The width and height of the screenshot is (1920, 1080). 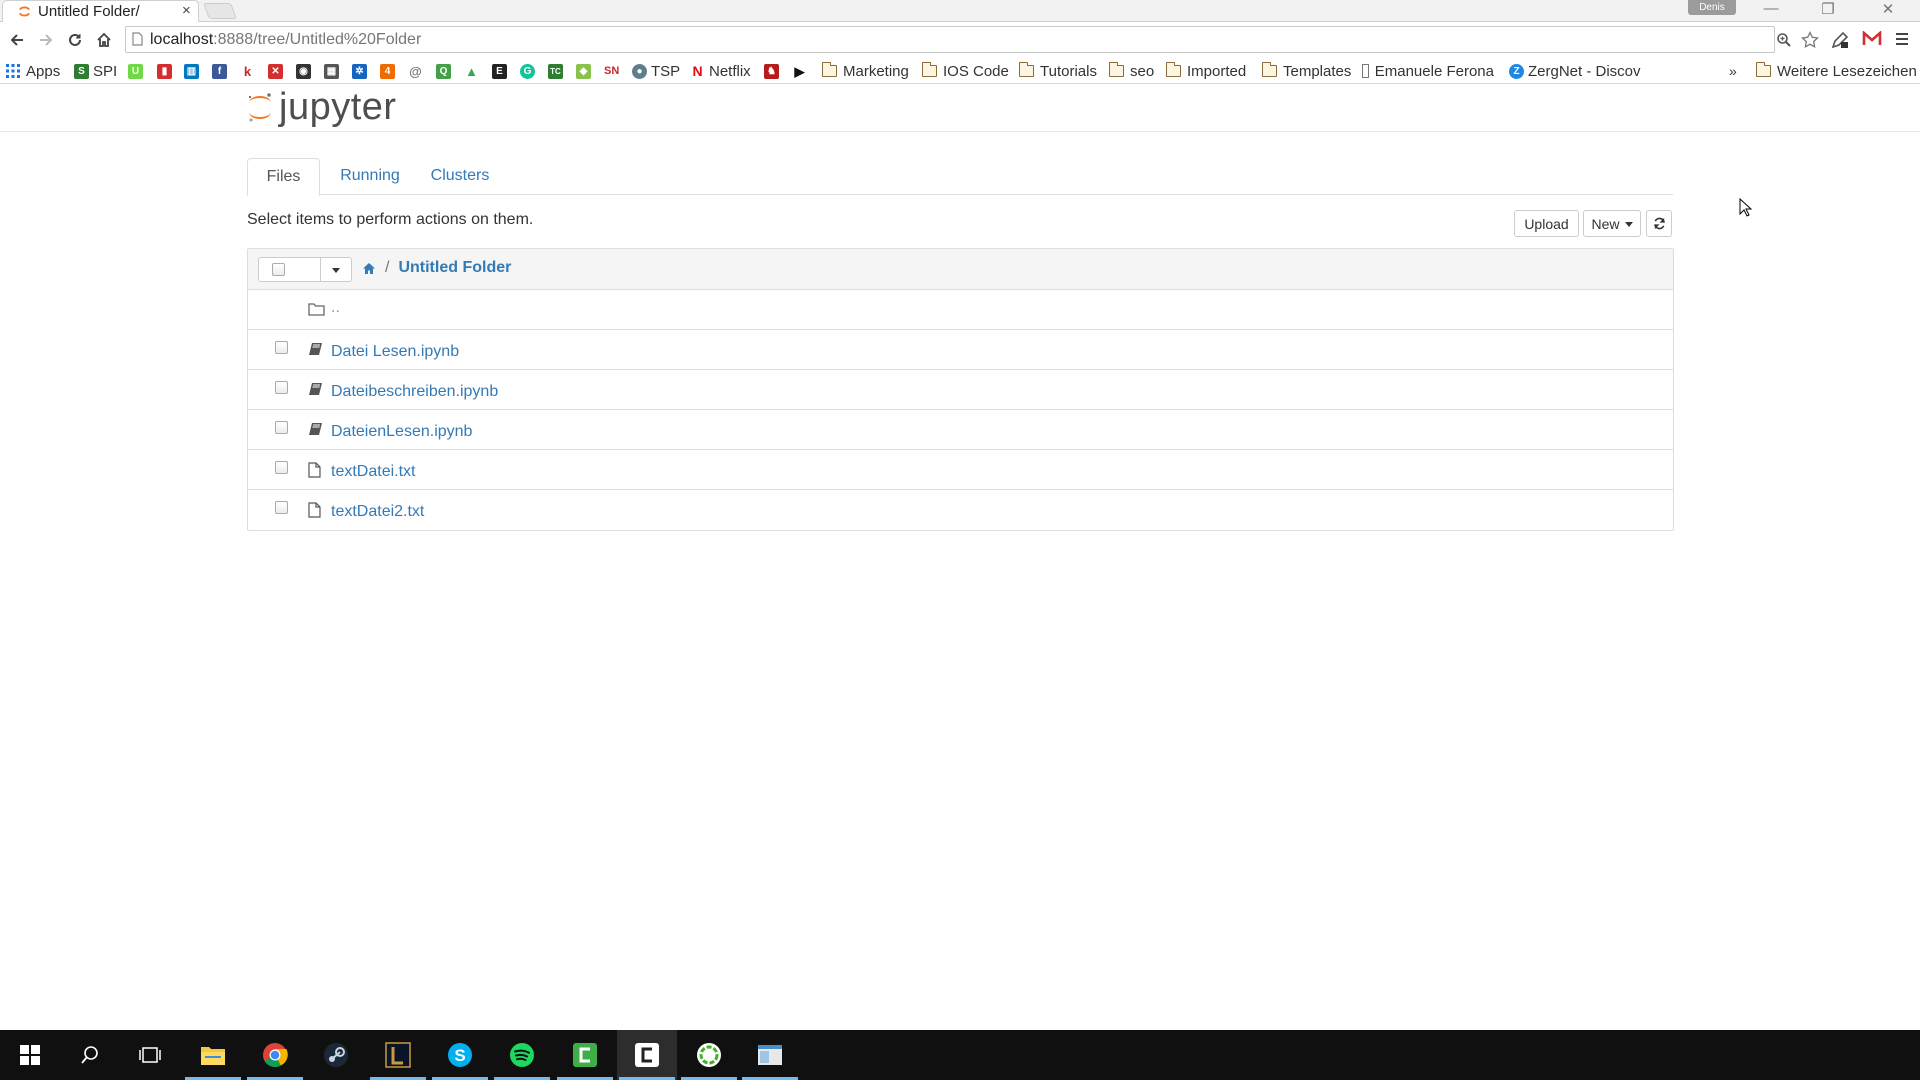 I want to click on tab-close-icon: ×, so click(x=186, y=10).